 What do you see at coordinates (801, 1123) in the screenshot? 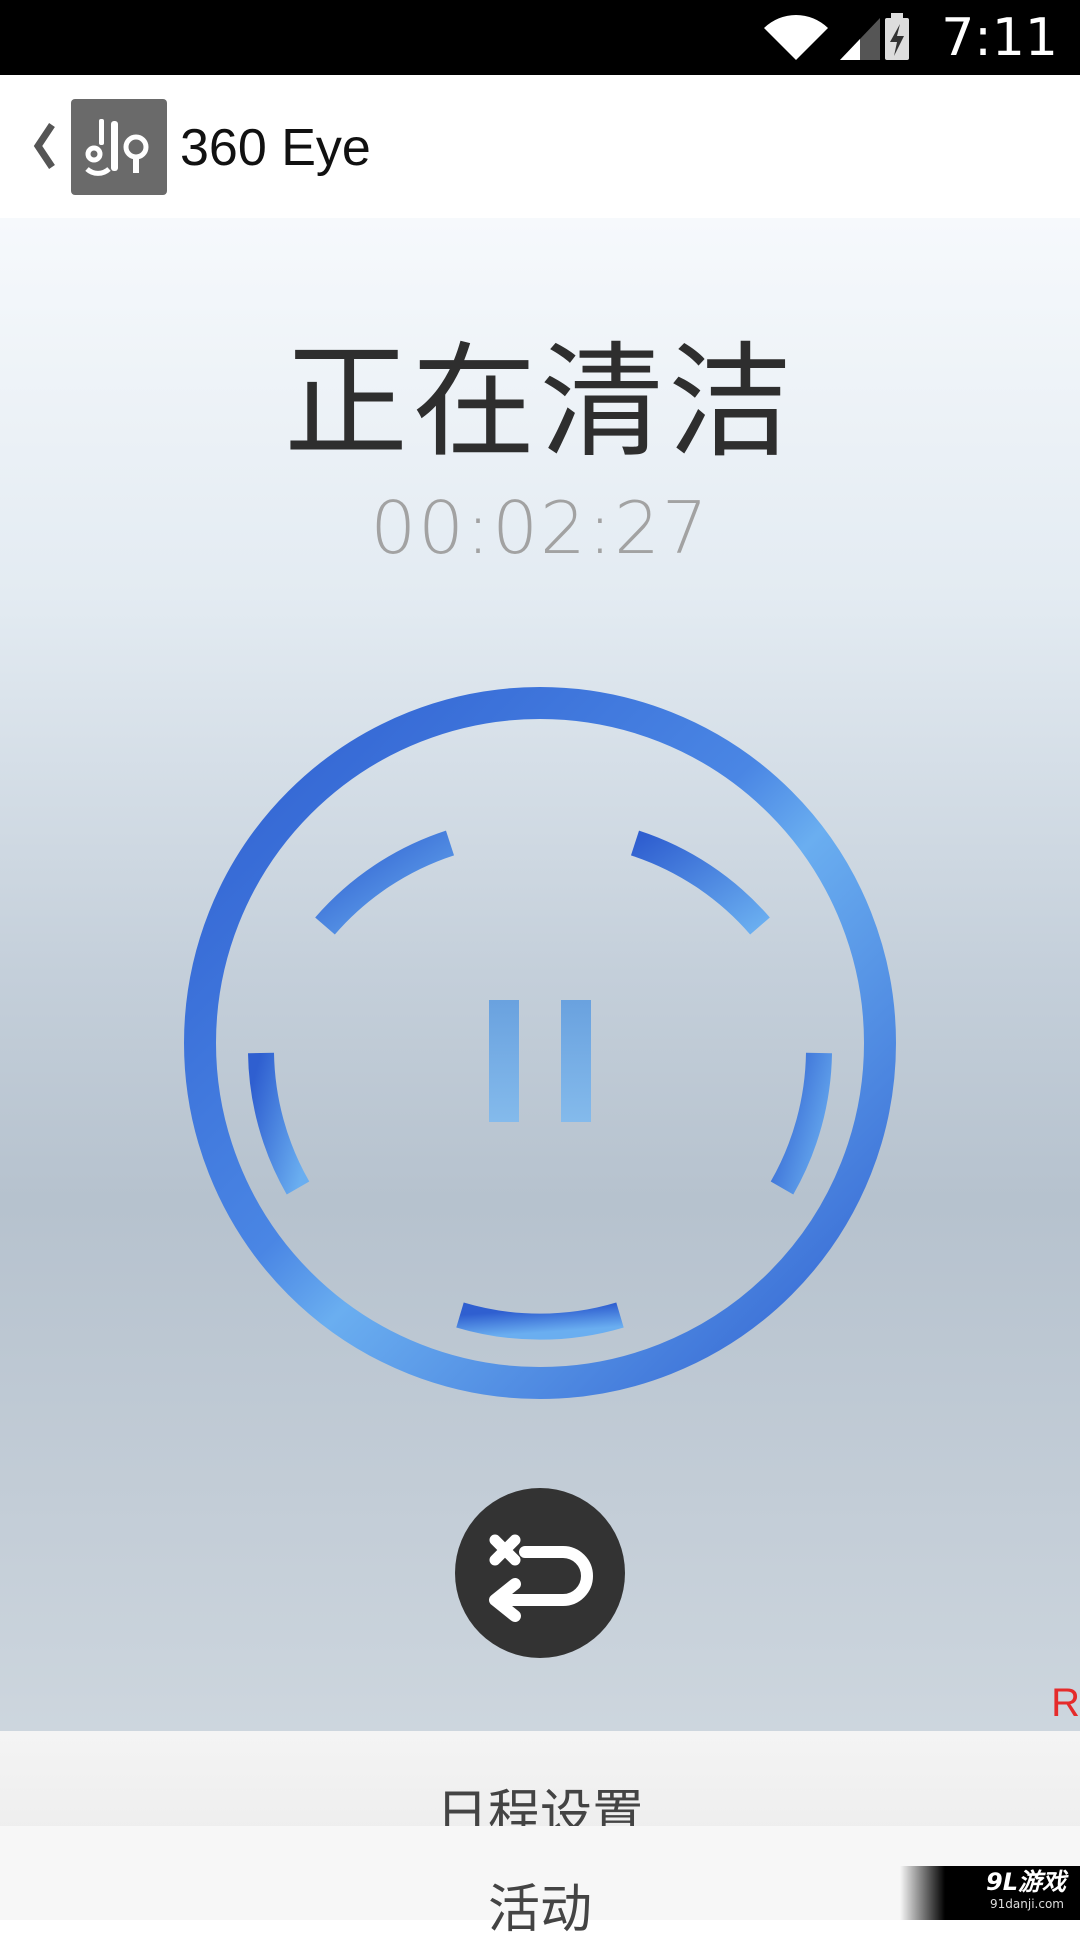
I see `arc-segment-right` at bounding box center [801, 1123].